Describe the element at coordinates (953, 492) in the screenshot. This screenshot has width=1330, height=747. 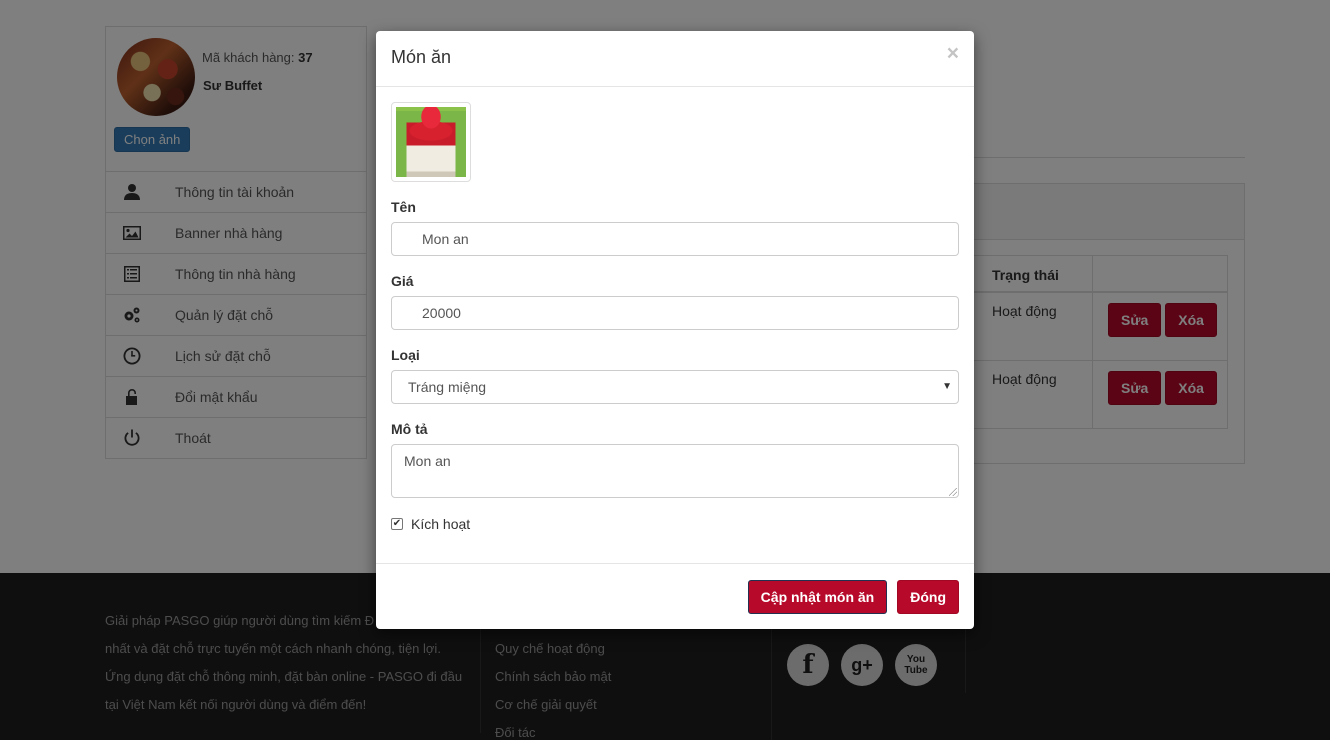
I see `resize-handle-icon` at that location.